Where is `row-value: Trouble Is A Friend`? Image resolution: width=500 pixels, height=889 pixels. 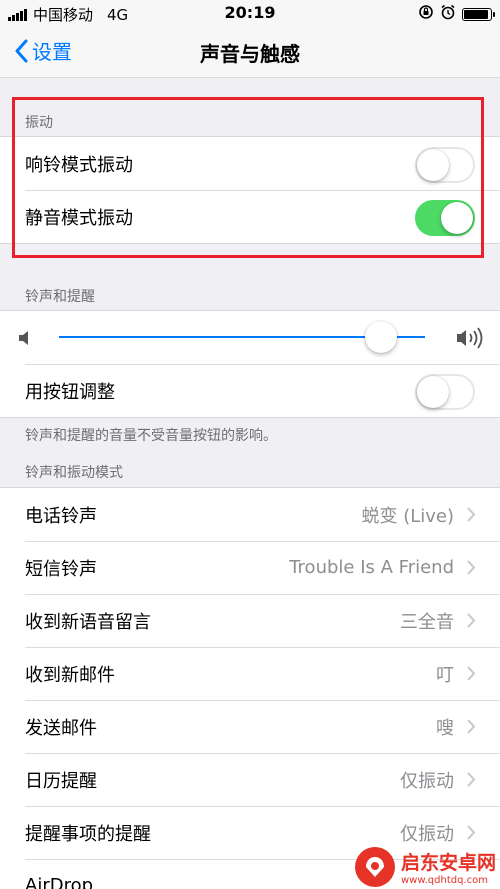 row-value: Trouble Is A Friend is located at coordinates (371, 567).